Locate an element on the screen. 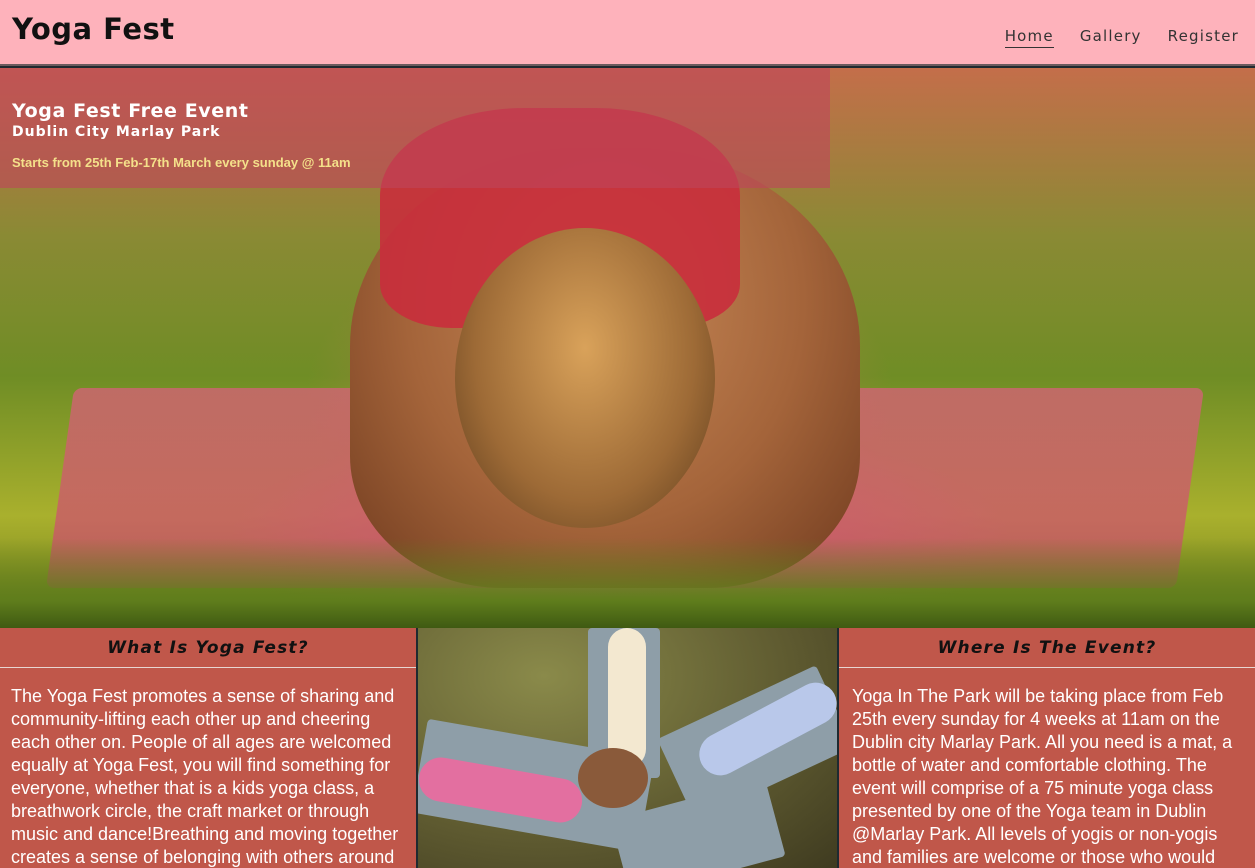 The height and width of the screenshot is (868, 1255). hero-title: Yoga Fest Free Event is located at coordinates (130, 111).